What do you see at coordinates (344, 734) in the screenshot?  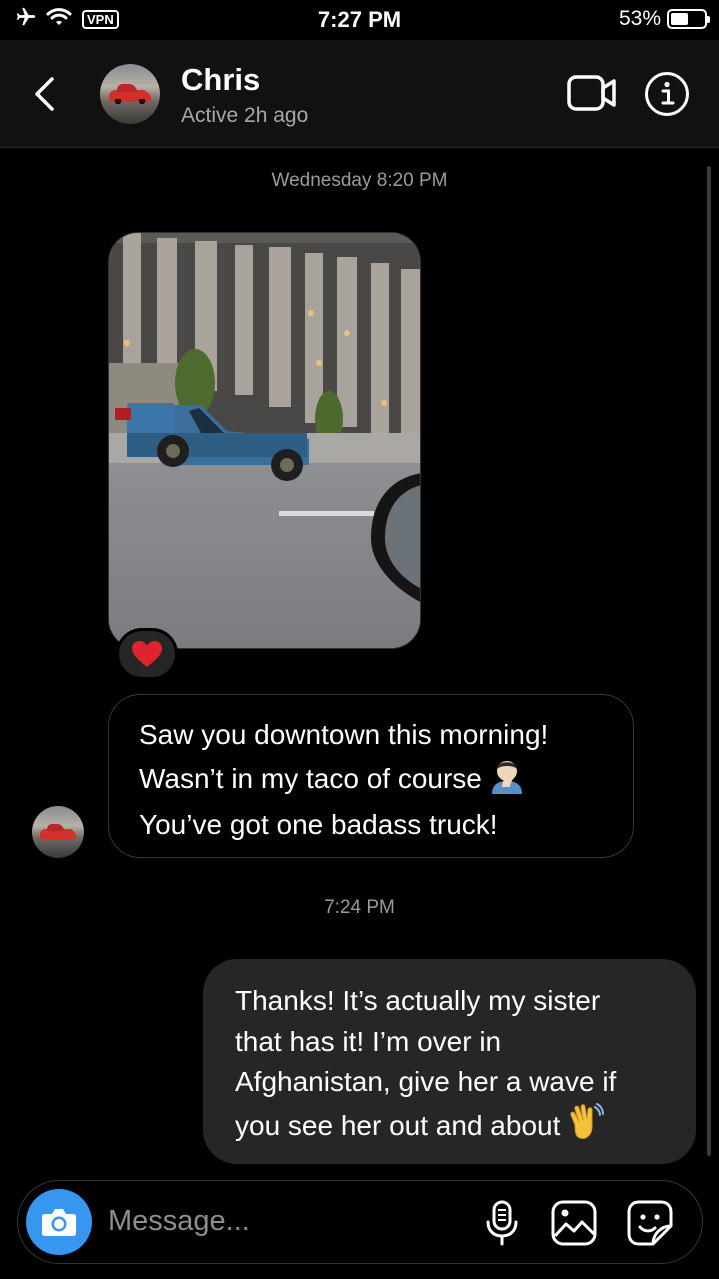 I see `message-line: Saw you downtown this morning!` at bounding box center [344, 734].